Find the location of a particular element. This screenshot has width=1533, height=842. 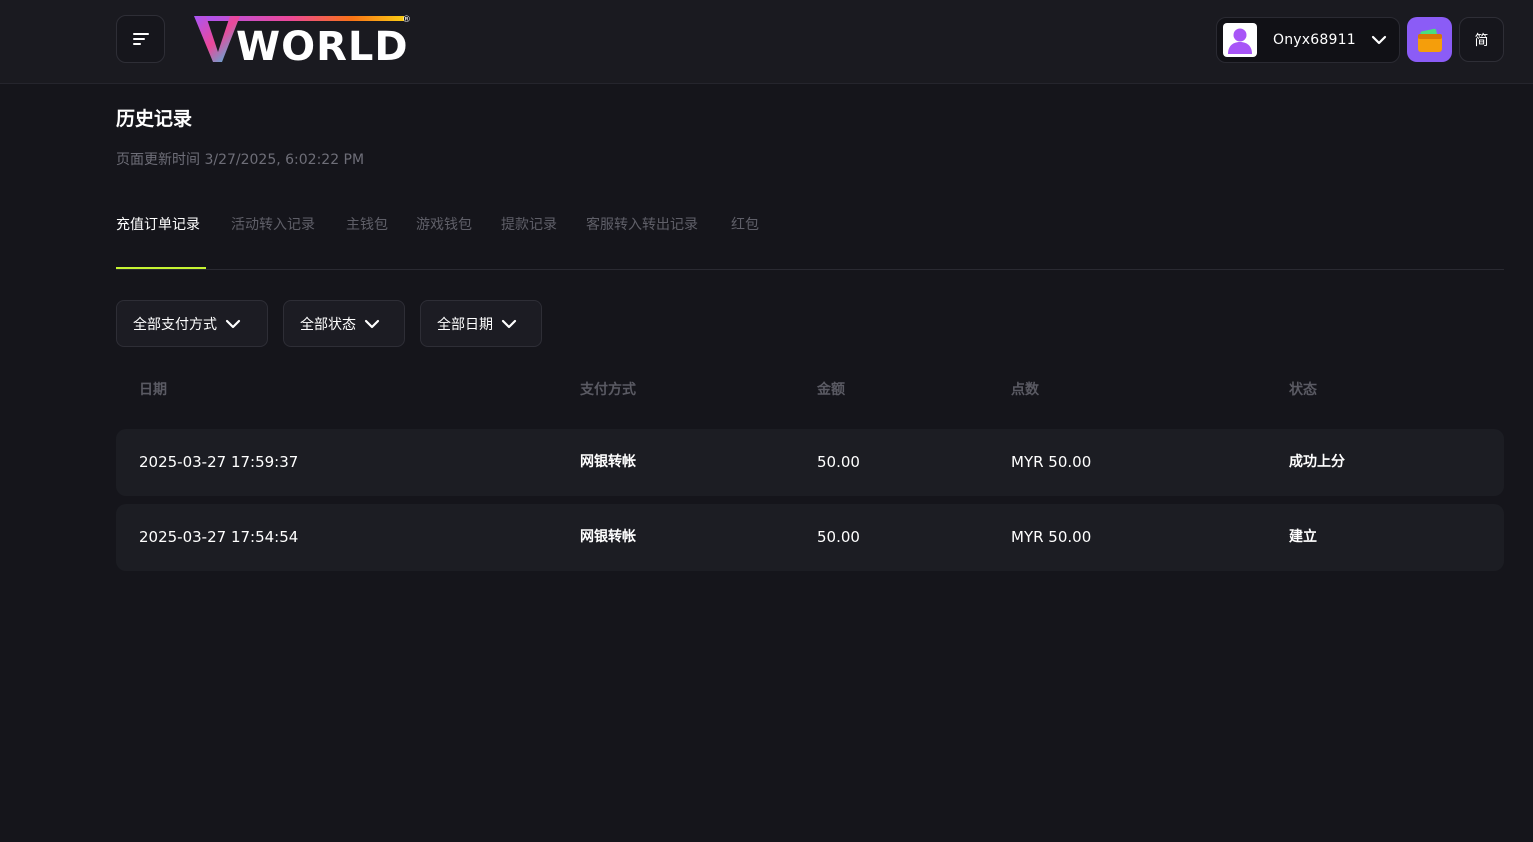

tab-main-wallet: 主钱包 is located at coordinates (367, 224).